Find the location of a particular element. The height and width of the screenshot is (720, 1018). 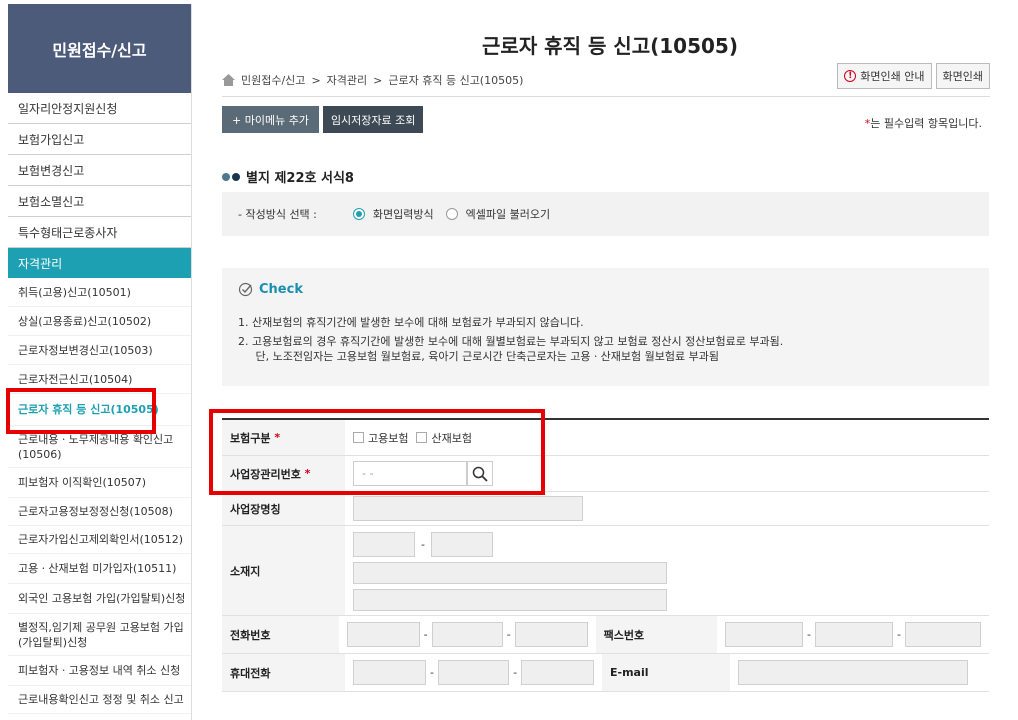

row-mobile-email: 휴대전화 - - E-mail is located at coordinates (605, 673).